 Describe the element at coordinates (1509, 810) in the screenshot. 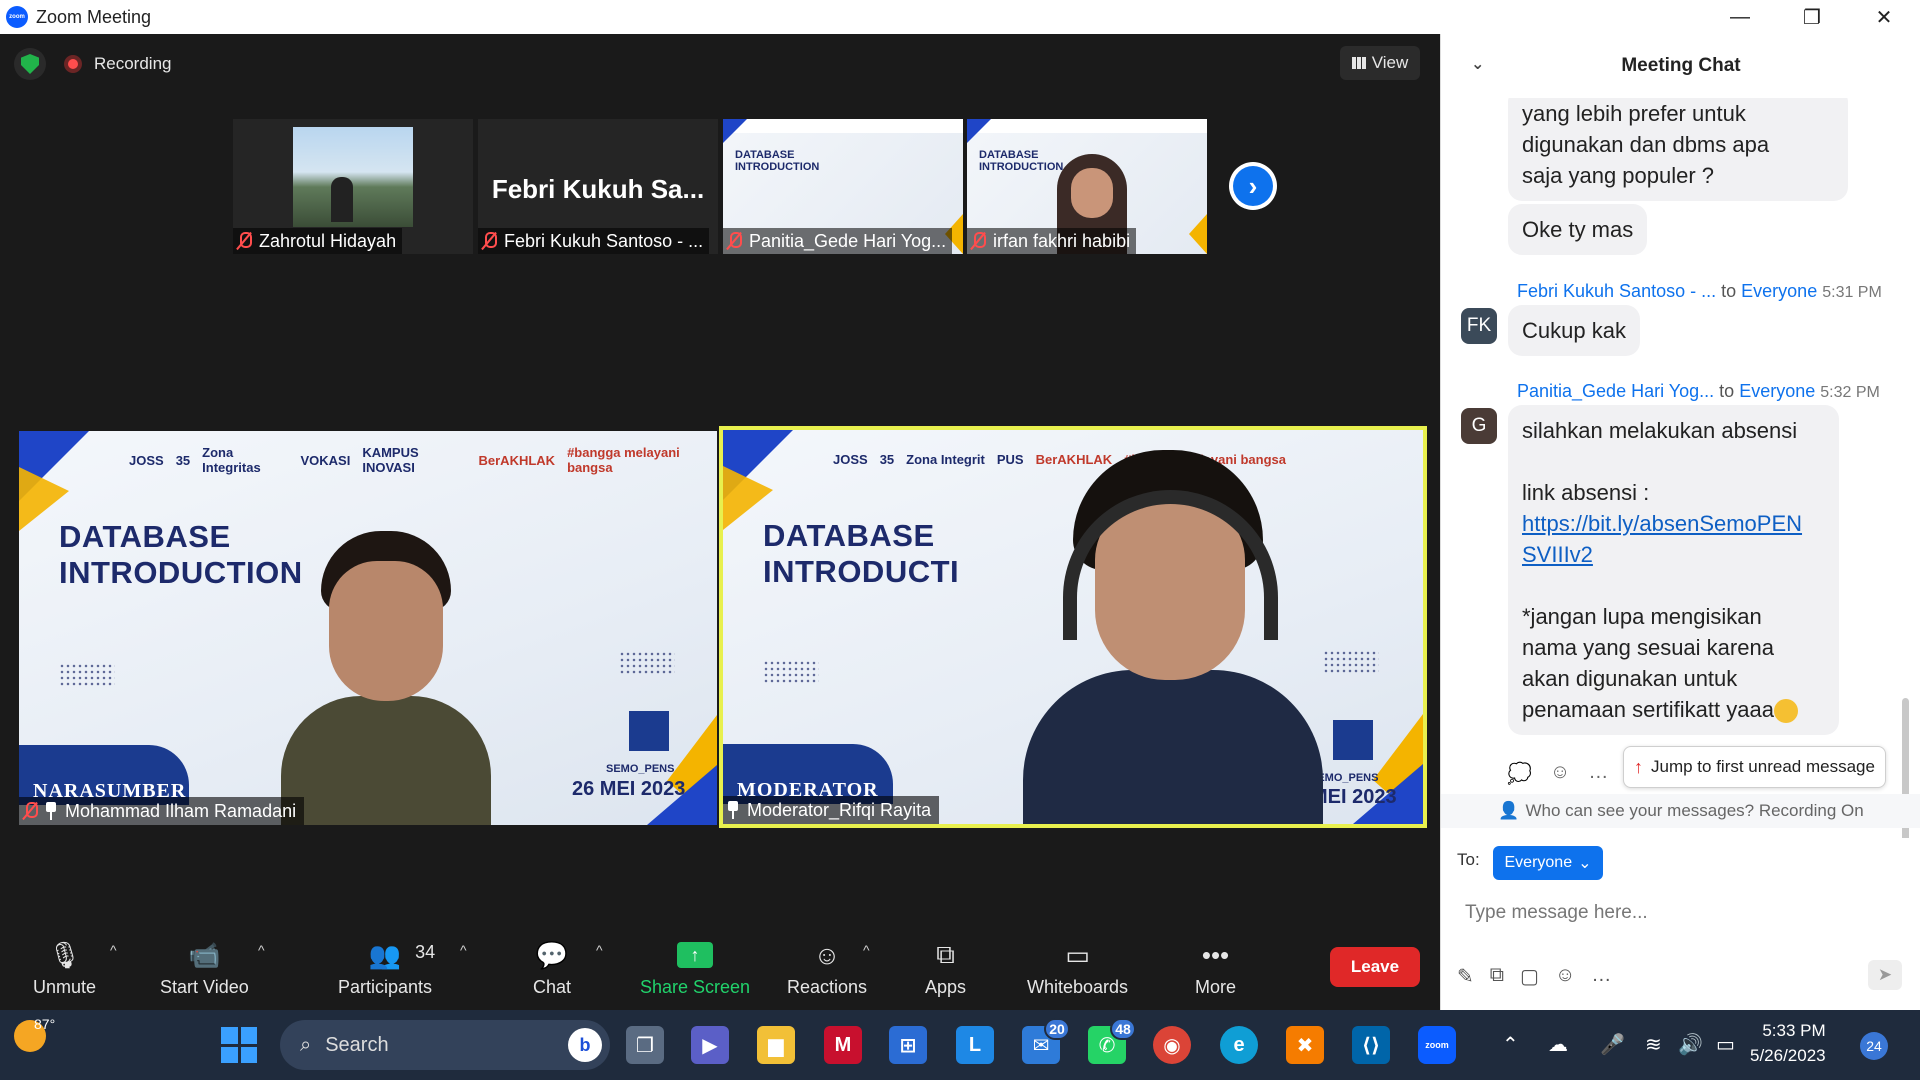

I see `person-lock-icon: 👤` at that location.